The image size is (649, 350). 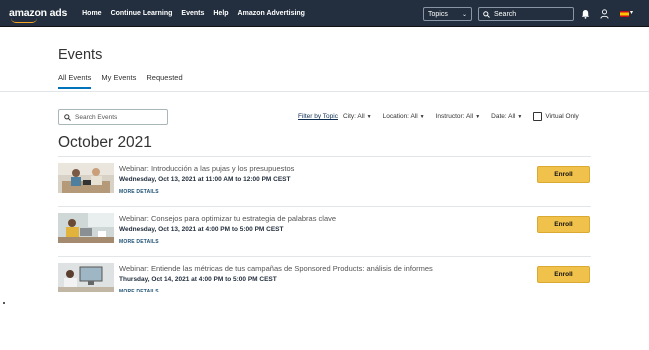 What do you see at coordinates (164, 81) in the screenshot?
I see `tab-requested: Requested` at bounding box center [164, 81].